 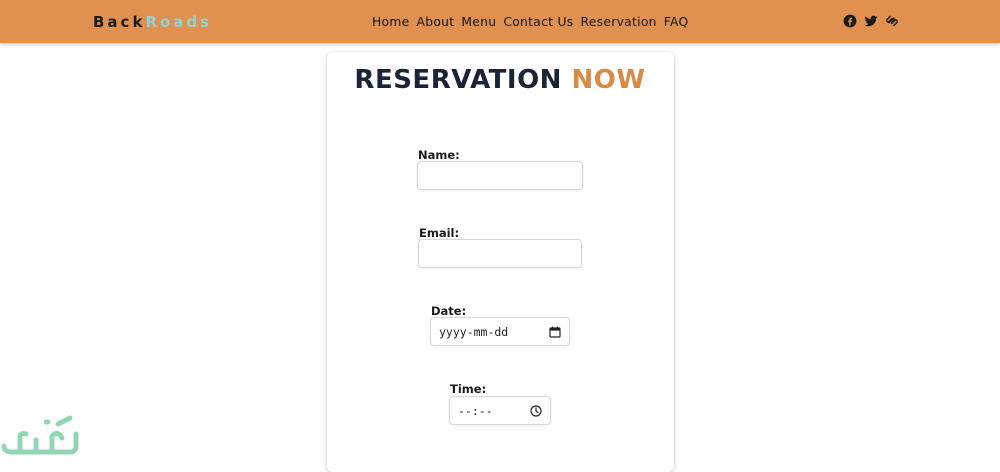 I want to click on date-placeholder: yyyy-mm-dd, so click(x=474, y=331).